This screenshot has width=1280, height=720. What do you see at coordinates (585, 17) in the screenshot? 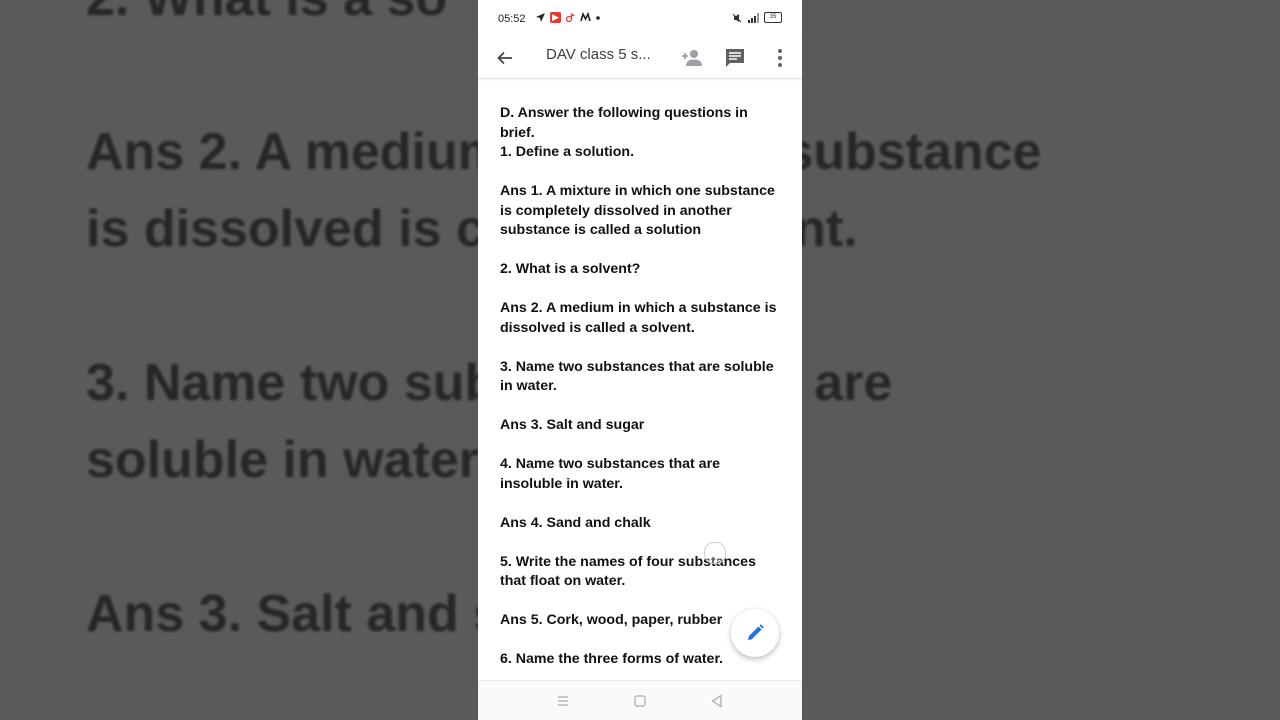
I see `m-icon` at bounding box center [585, 17].